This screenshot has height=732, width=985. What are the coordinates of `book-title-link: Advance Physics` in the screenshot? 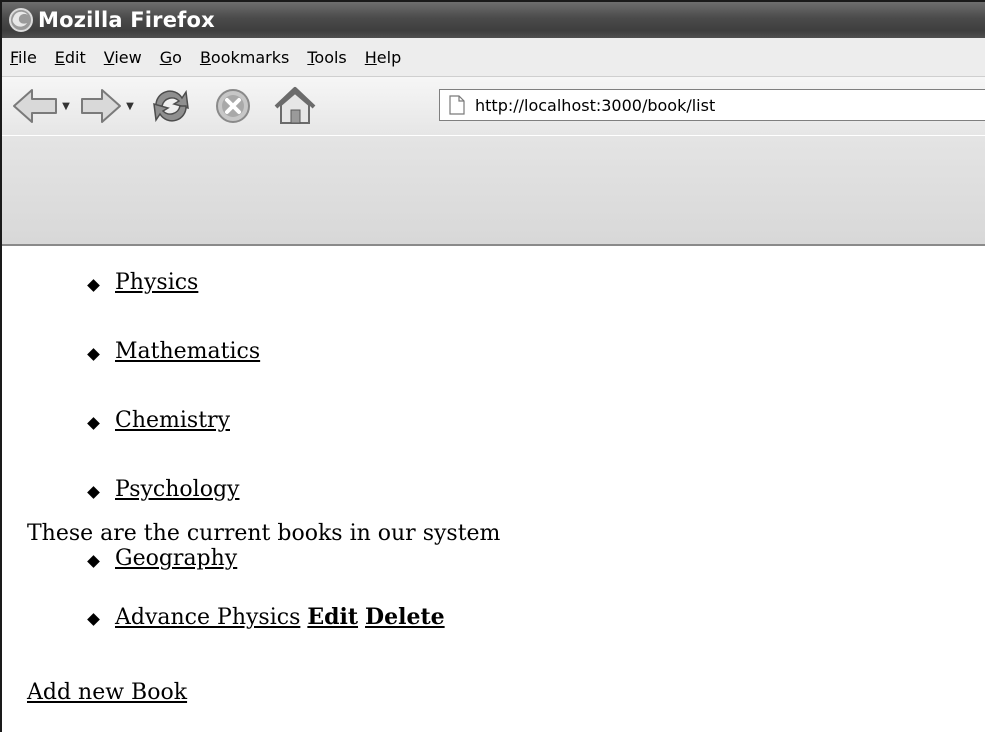 It's located at (207, 617).